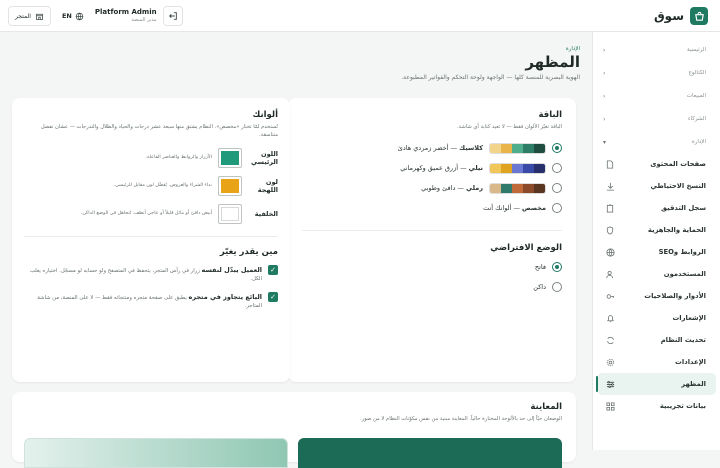 This screenshot has width=720, height=468. Describe the element at coordinates (39, 16) in the screenshot. I see `store-icon` at that location.